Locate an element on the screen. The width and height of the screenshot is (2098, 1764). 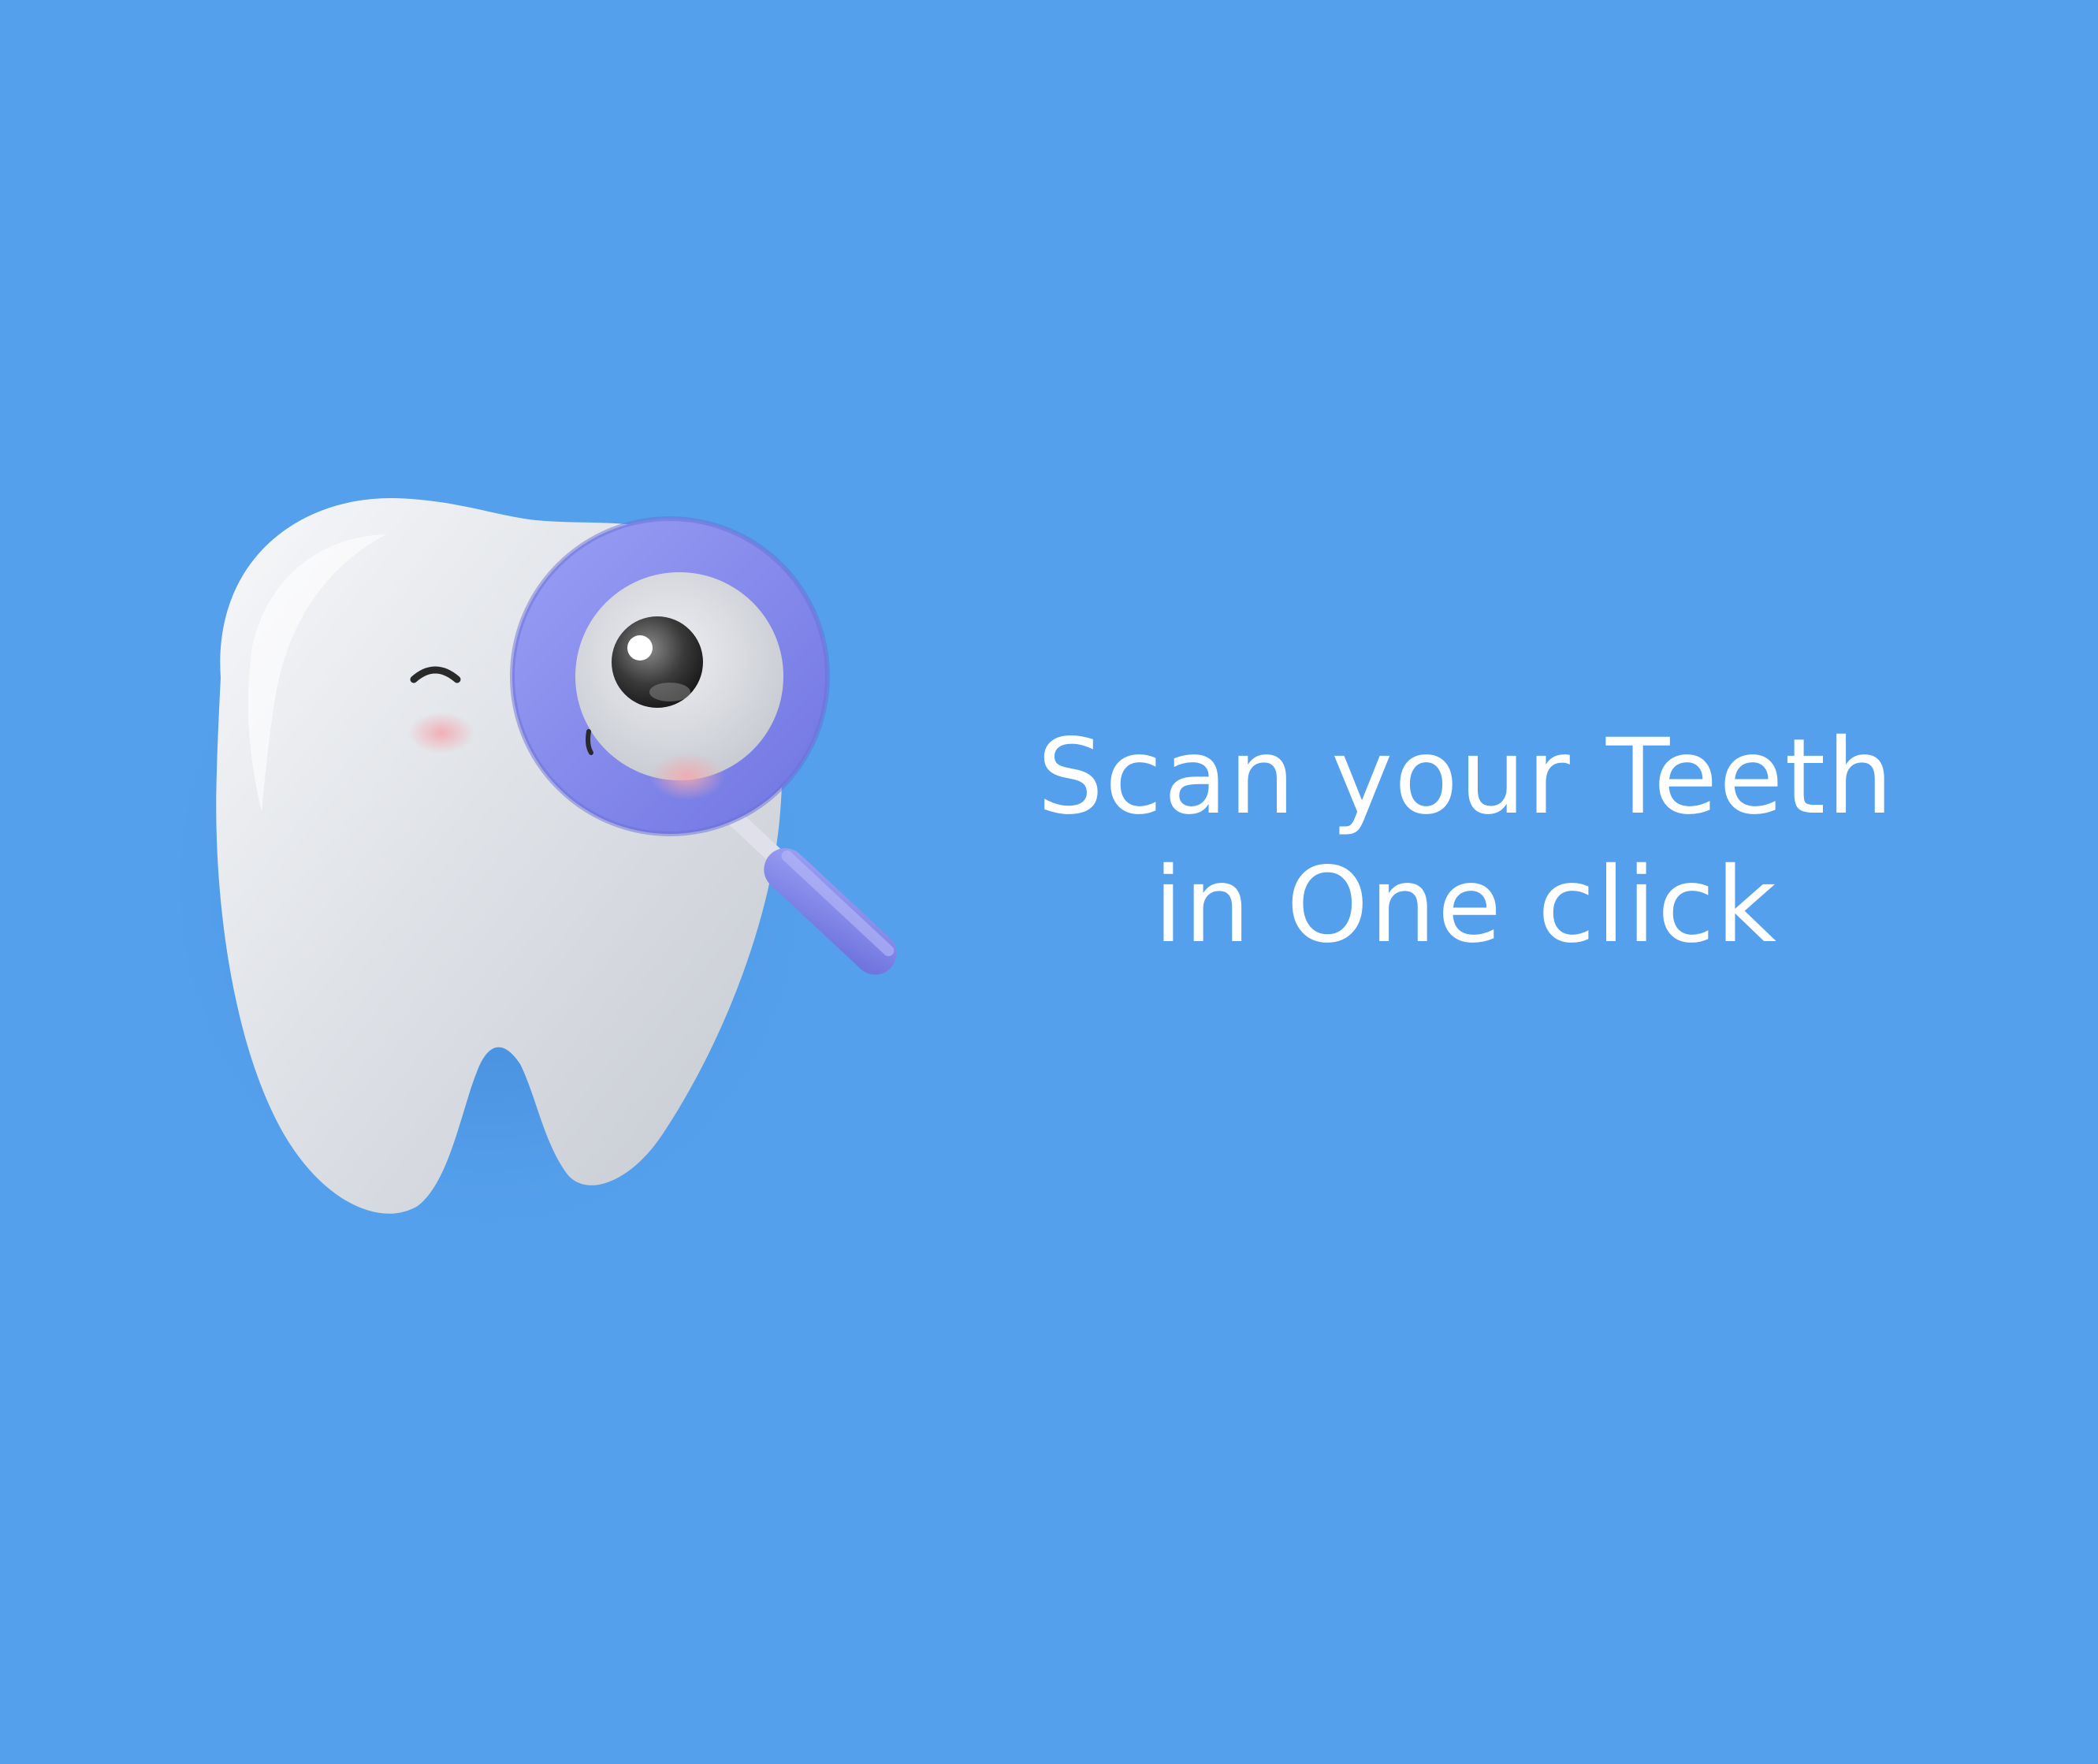
headline-line-1: Scan your Teeth is located at coordinates (1466, 777).